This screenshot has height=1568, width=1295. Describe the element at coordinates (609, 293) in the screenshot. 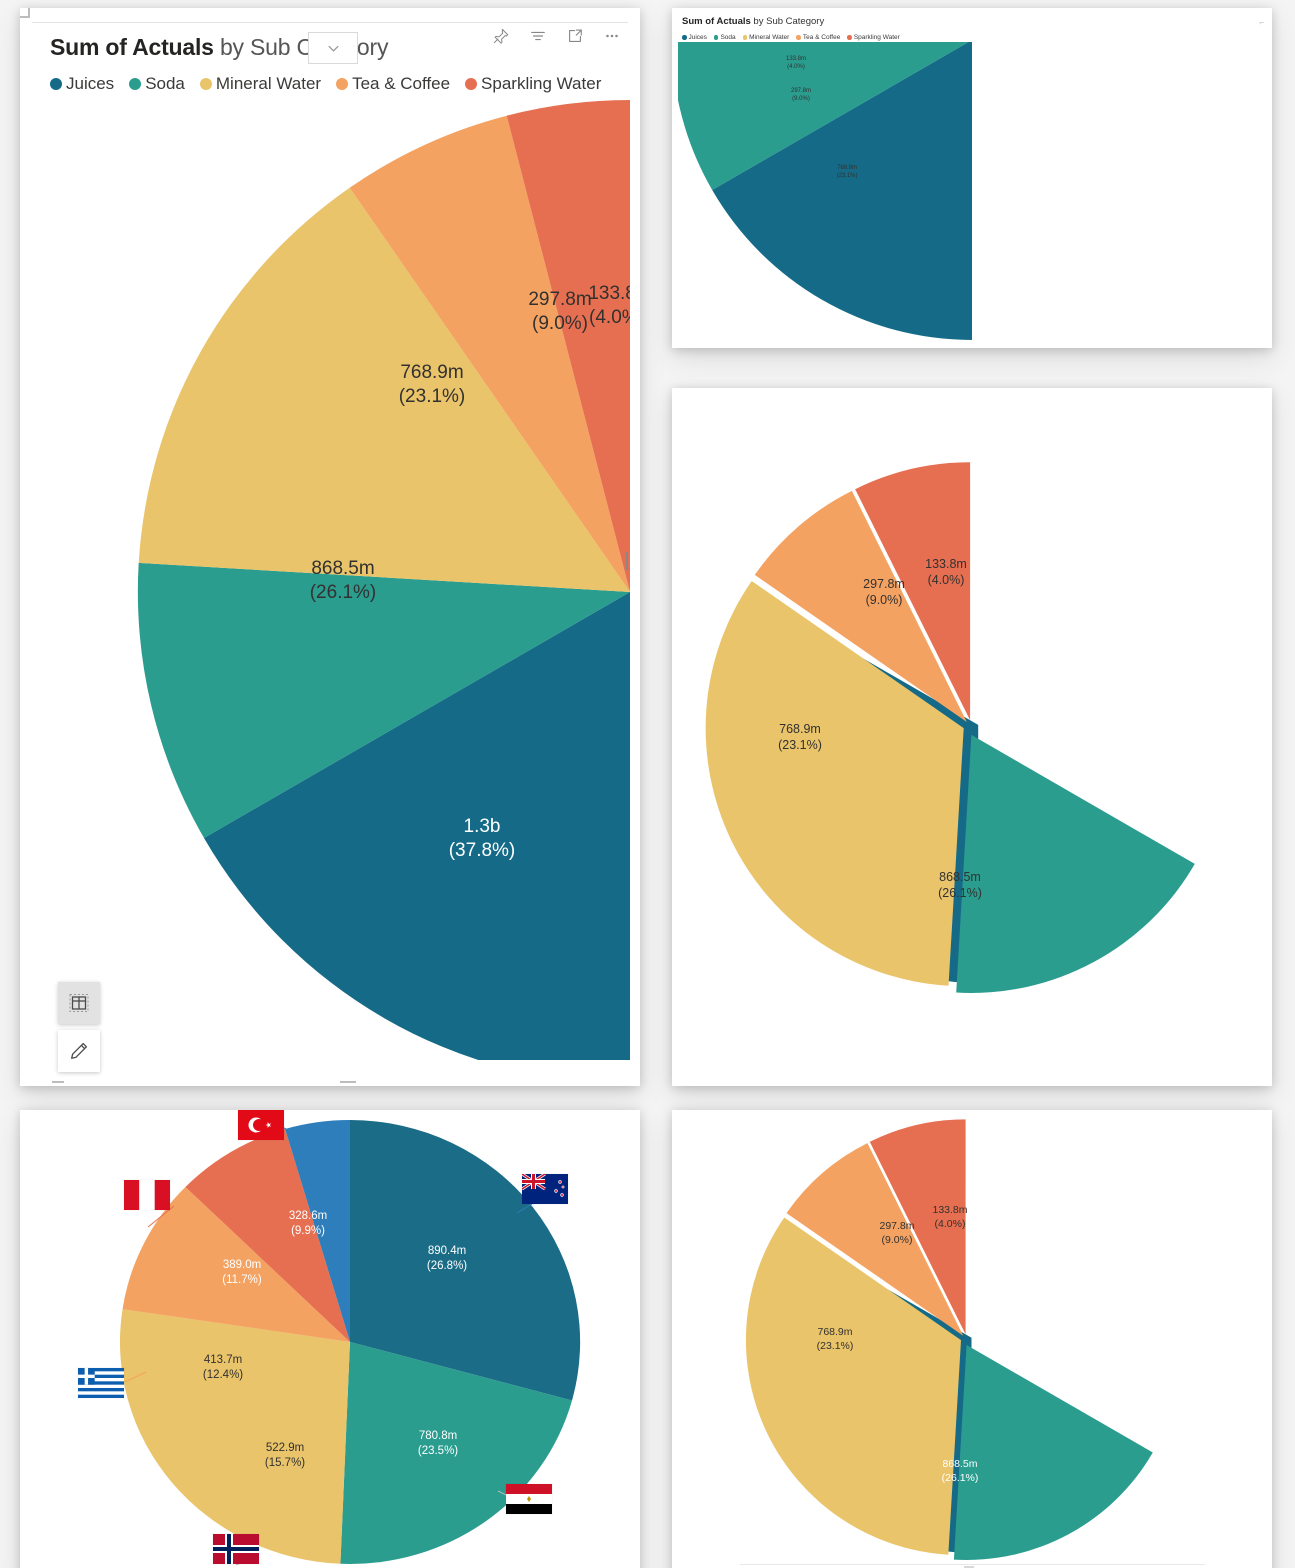

I see `label-sparkling-water-value: 133.8m` at that location.